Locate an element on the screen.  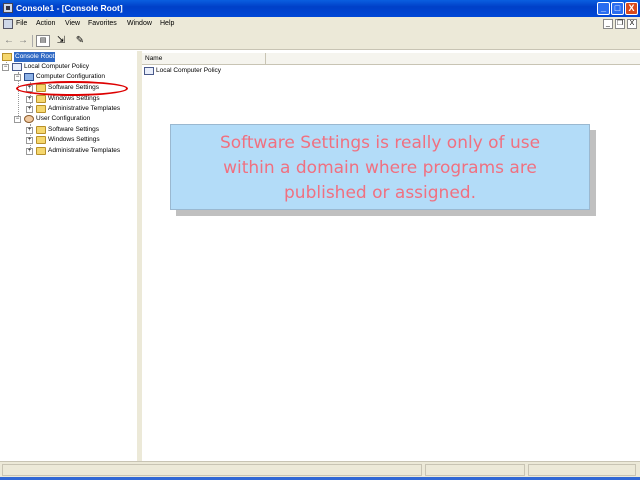
tree-label: Software Settings is located at coordinates (73, 129).